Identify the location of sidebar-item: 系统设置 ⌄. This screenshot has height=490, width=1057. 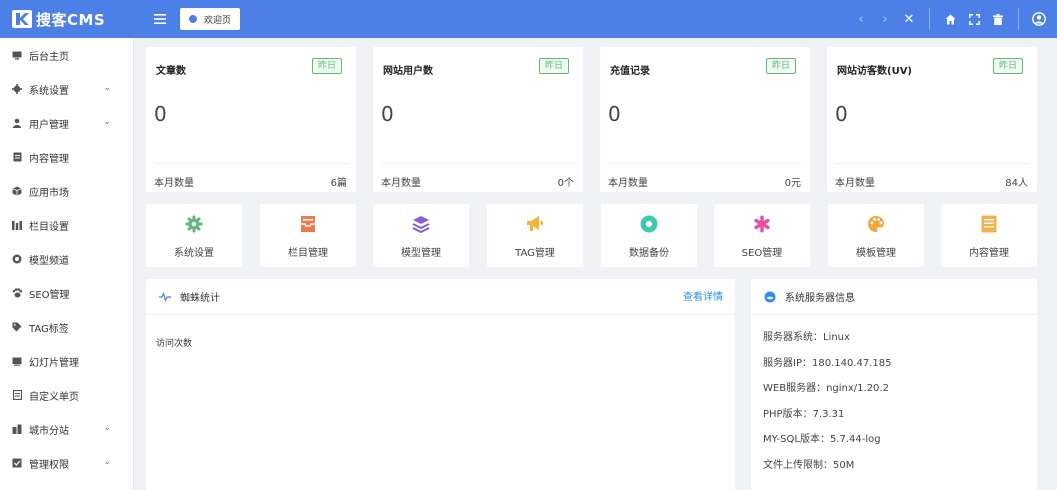
(66, 89).